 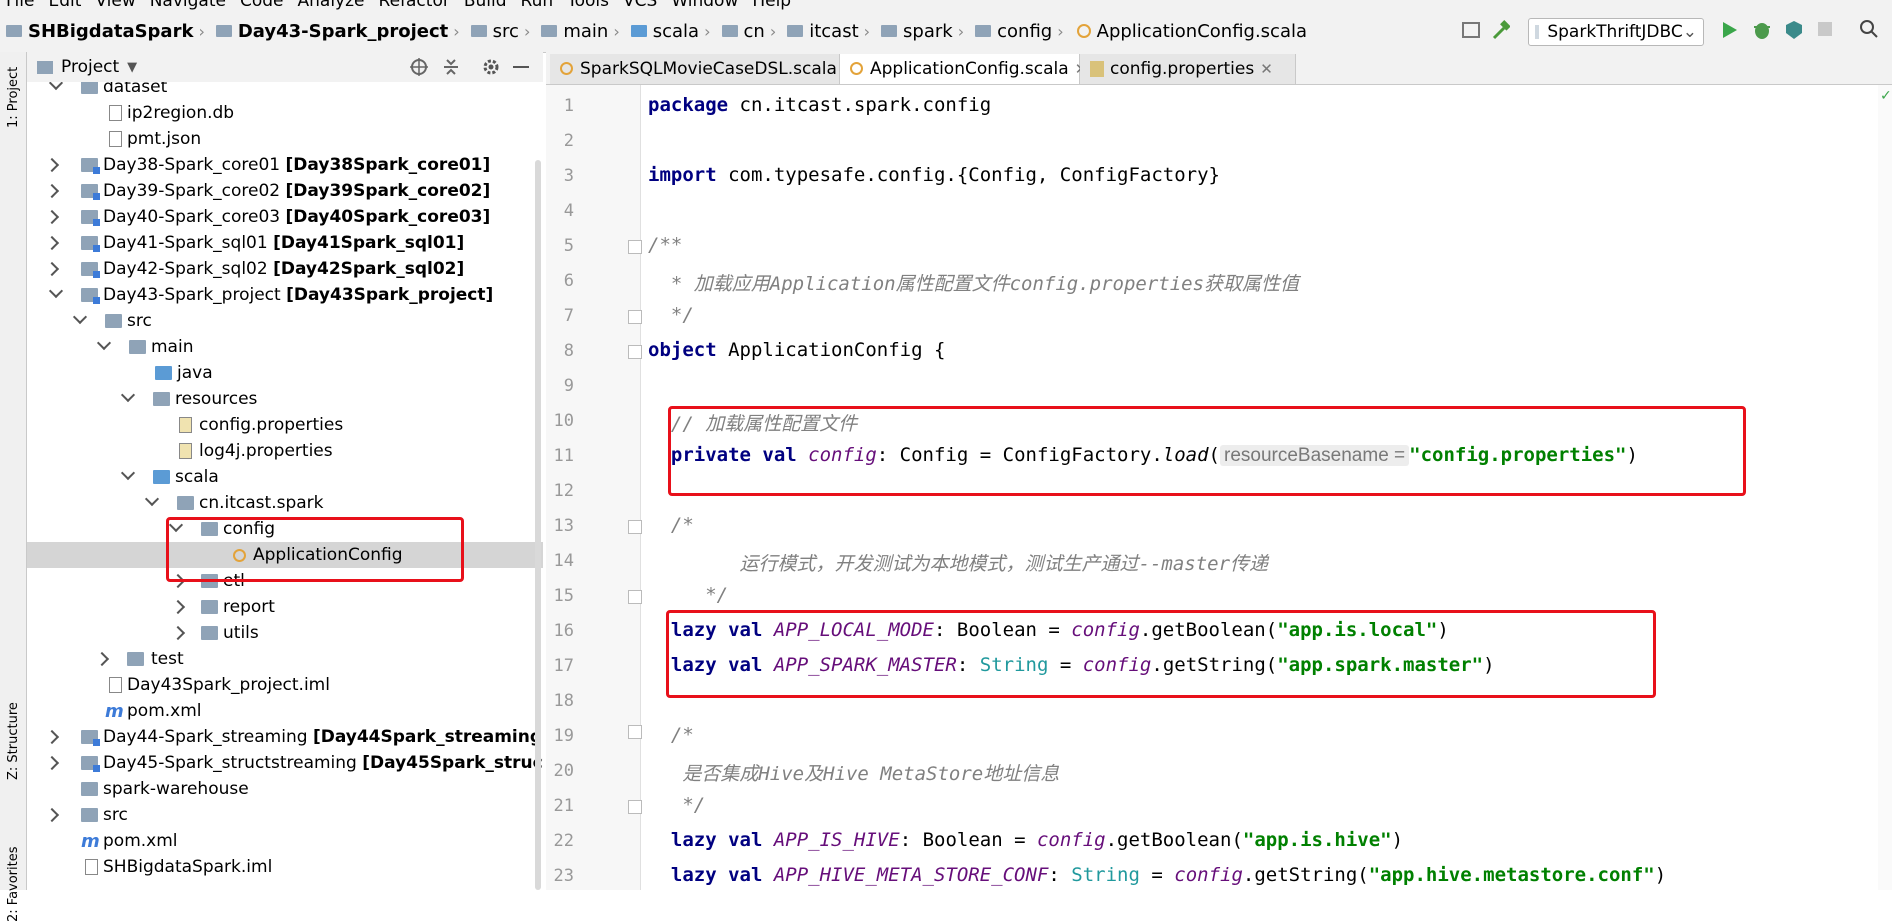 What do you see at coordinates (537, 5) in the screenshot?
I see `menu-run: Run` at bounding box center [537, 5].